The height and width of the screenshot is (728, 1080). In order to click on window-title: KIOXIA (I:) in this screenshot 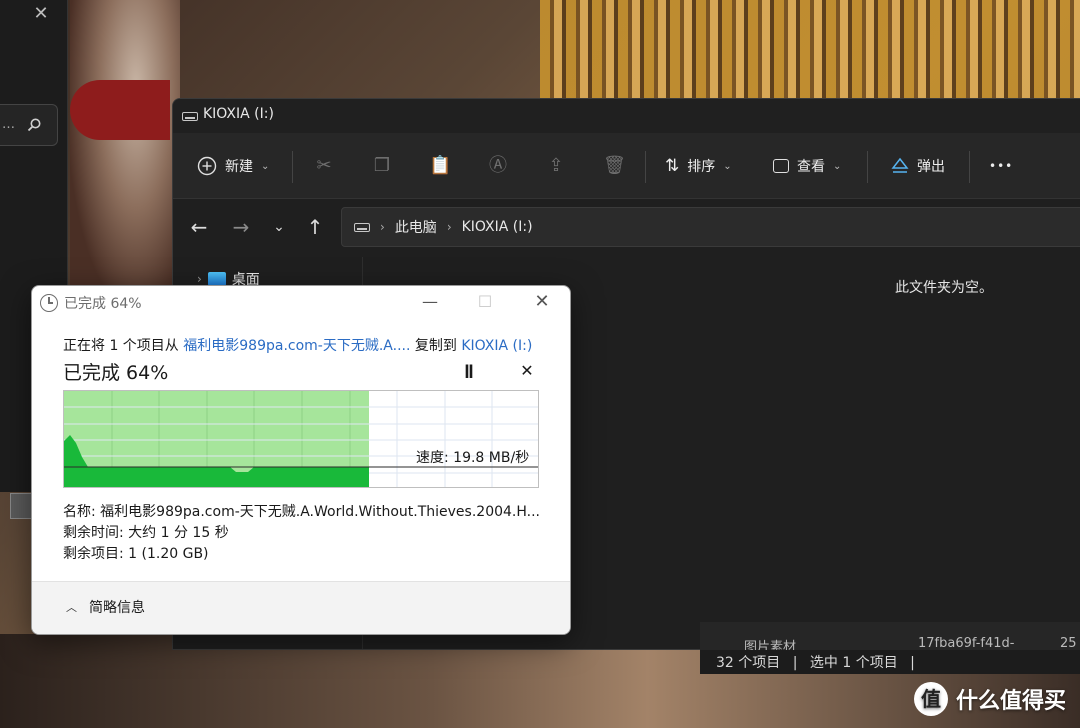, I will do `click(238, 114)`.